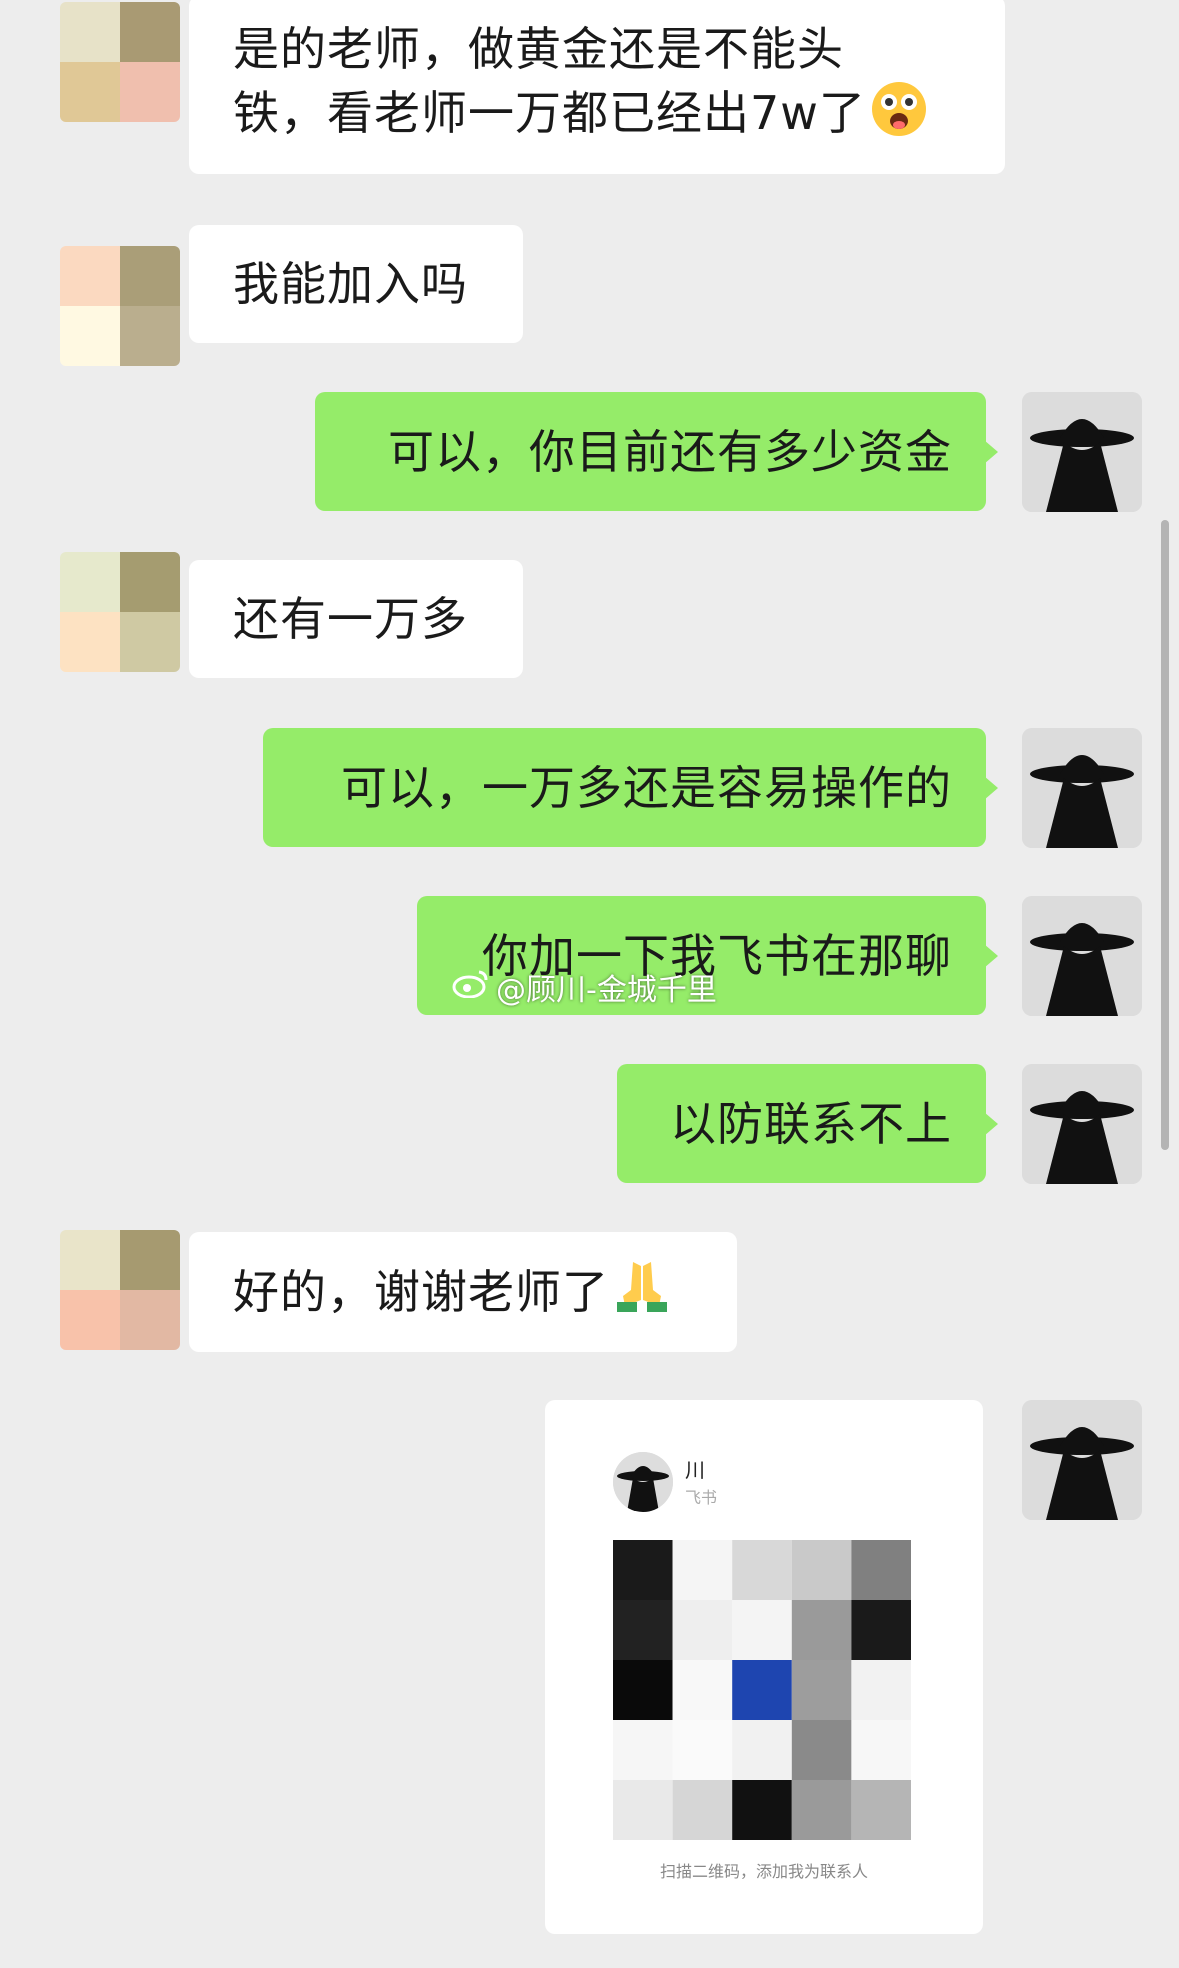  I want to click on watermark-text: @顾川-金城千里, so click(606, 990).